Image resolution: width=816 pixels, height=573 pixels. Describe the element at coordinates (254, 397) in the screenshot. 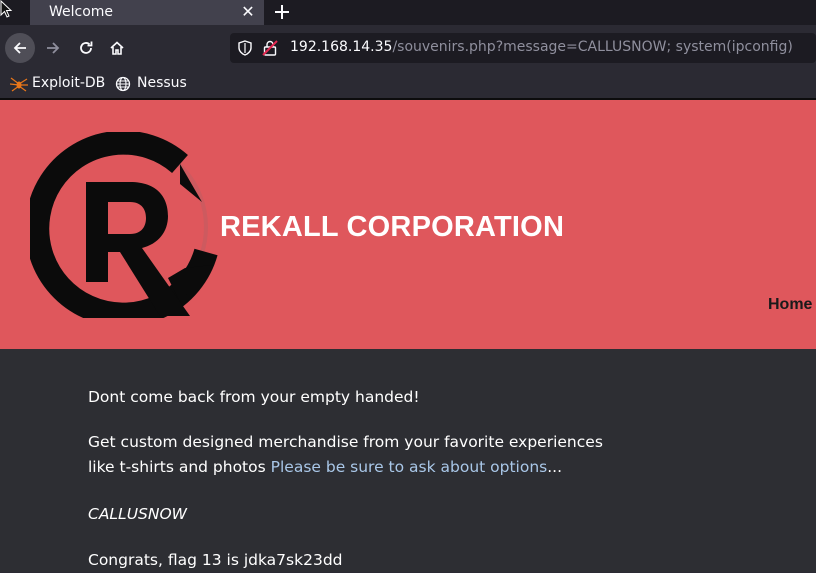

I see `intro-text: Dont come back from your empty handed!` at that location.